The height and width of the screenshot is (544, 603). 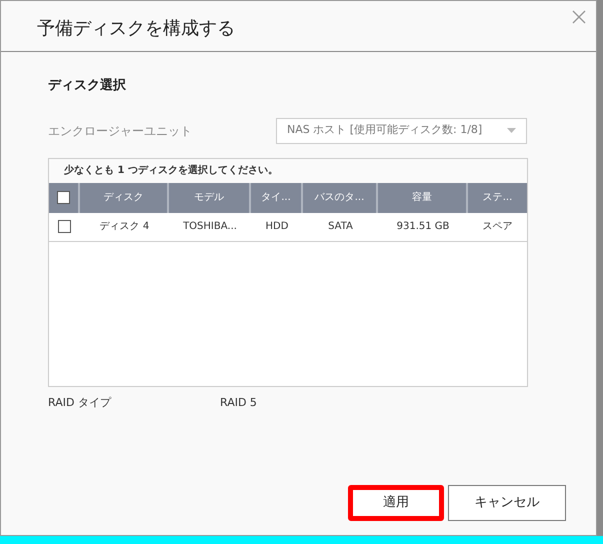 I want to click on enclosure-dropdown: NAS ホスト [使用可能ディスク数: 1/8], so click(x=401, y=131).